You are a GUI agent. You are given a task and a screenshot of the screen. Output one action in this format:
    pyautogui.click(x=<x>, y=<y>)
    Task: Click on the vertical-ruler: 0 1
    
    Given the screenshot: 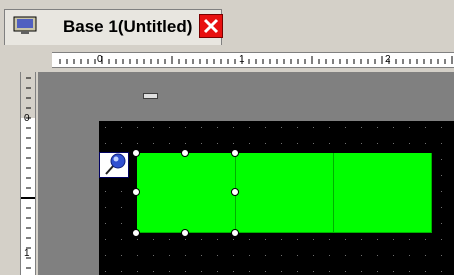 What is the action you would take?
    pyautogui.click(x=28, y=173)
    